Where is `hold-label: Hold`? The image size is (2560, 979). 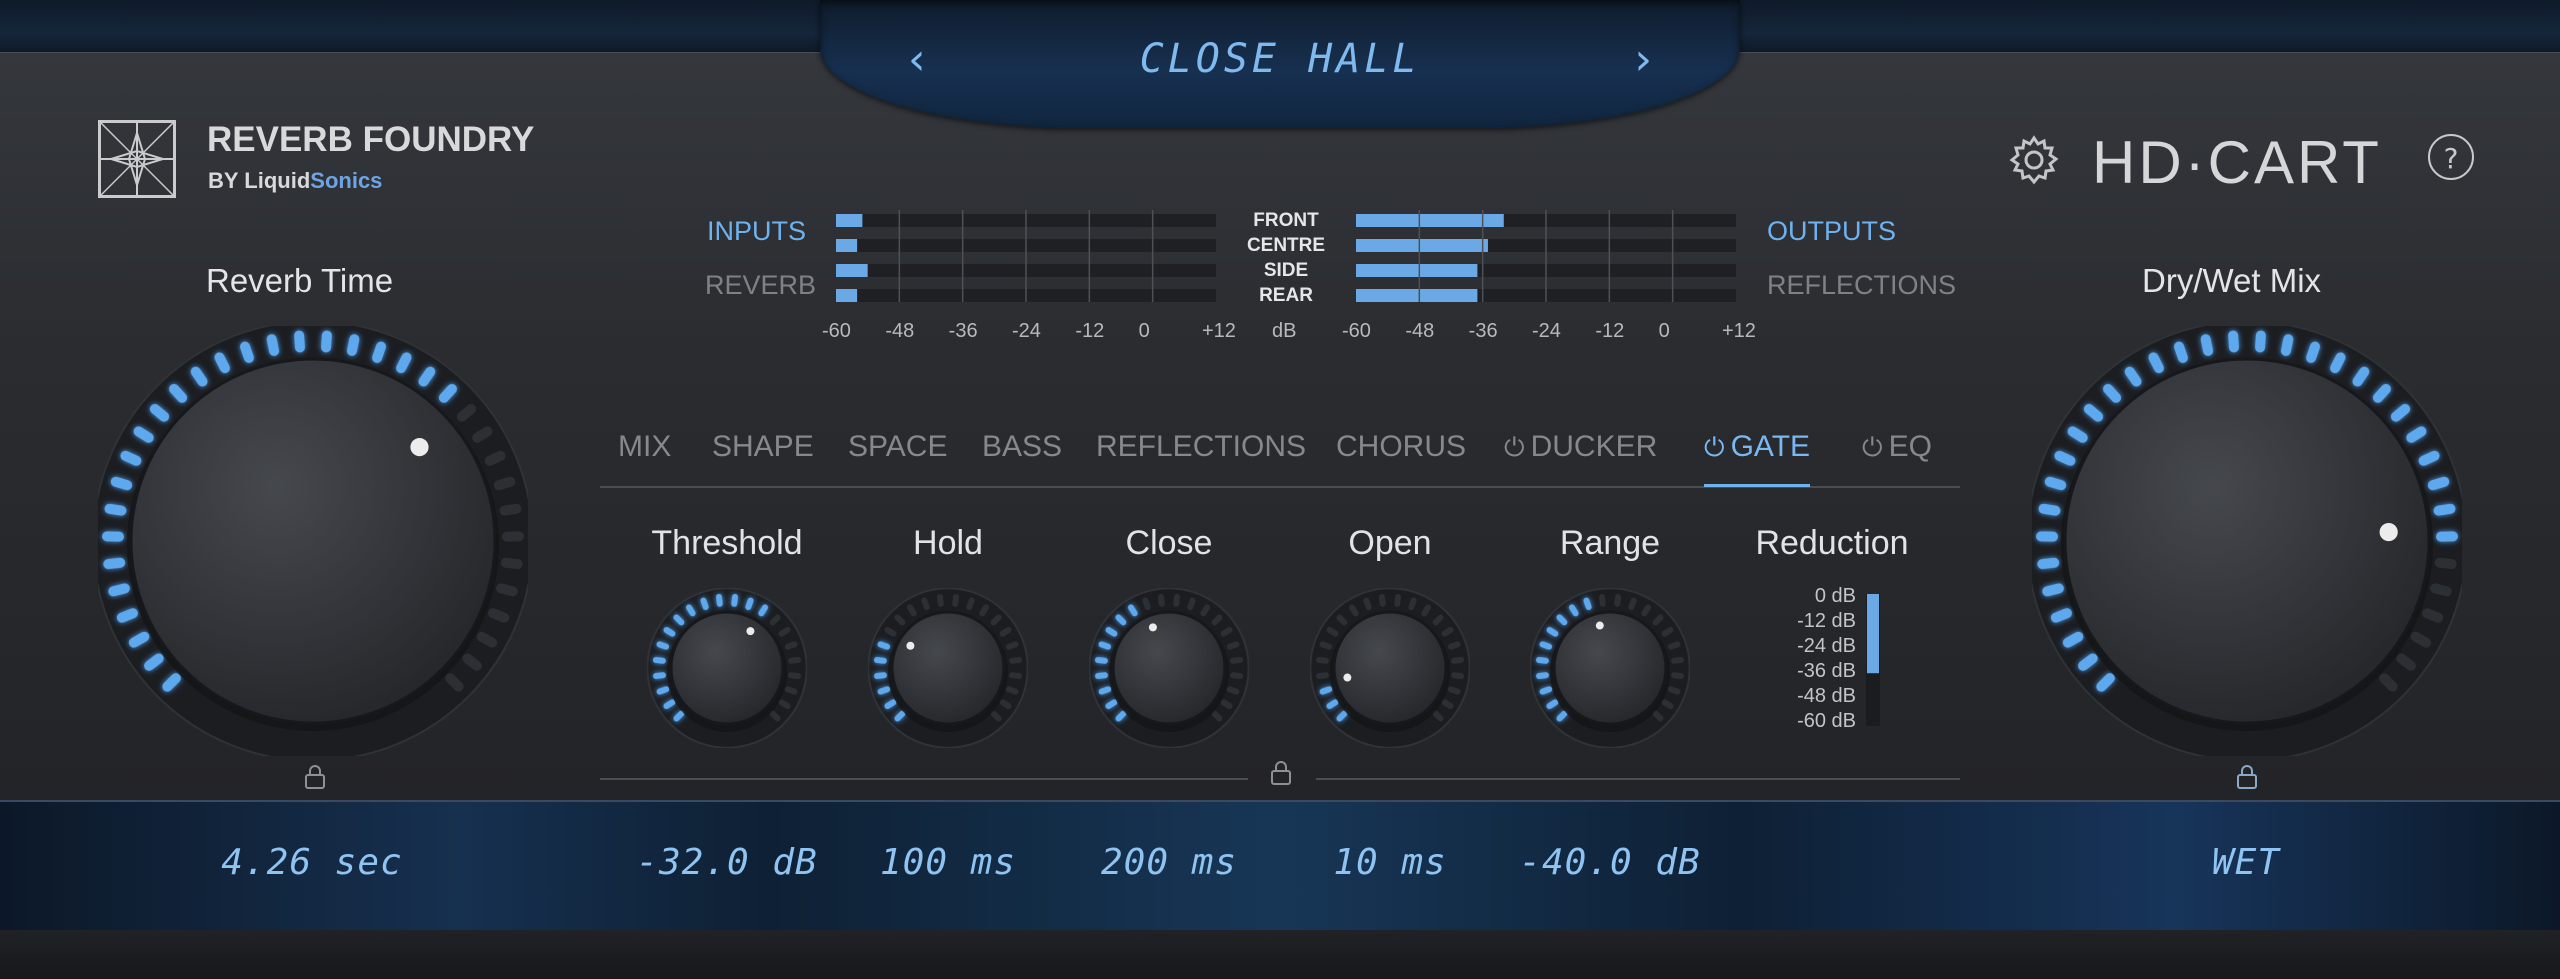 hold-label: Hold is located at coordinates (948, 543).